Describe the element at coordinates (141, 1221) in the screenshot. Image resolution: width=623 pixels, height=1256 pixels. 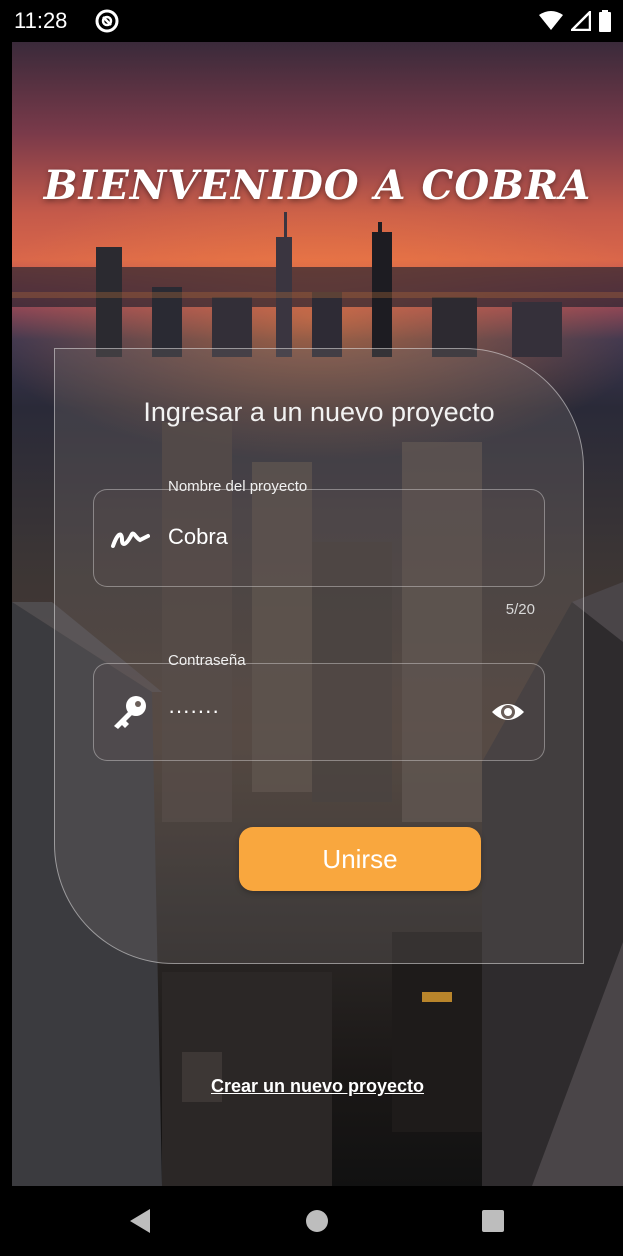
I see `back-icon` at that location.